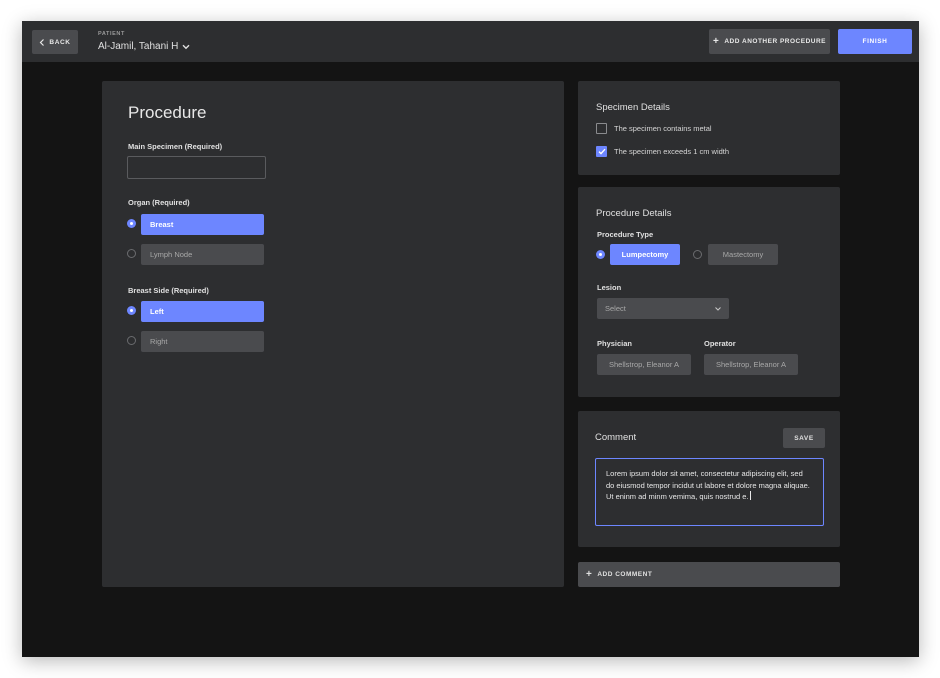 This screenshot has width=940, height=678. What do you see at coordinates (168, 290) in the screenshot?
I see `breast-side-label: Breast Side (Required)` at bounding box center [168, 290].